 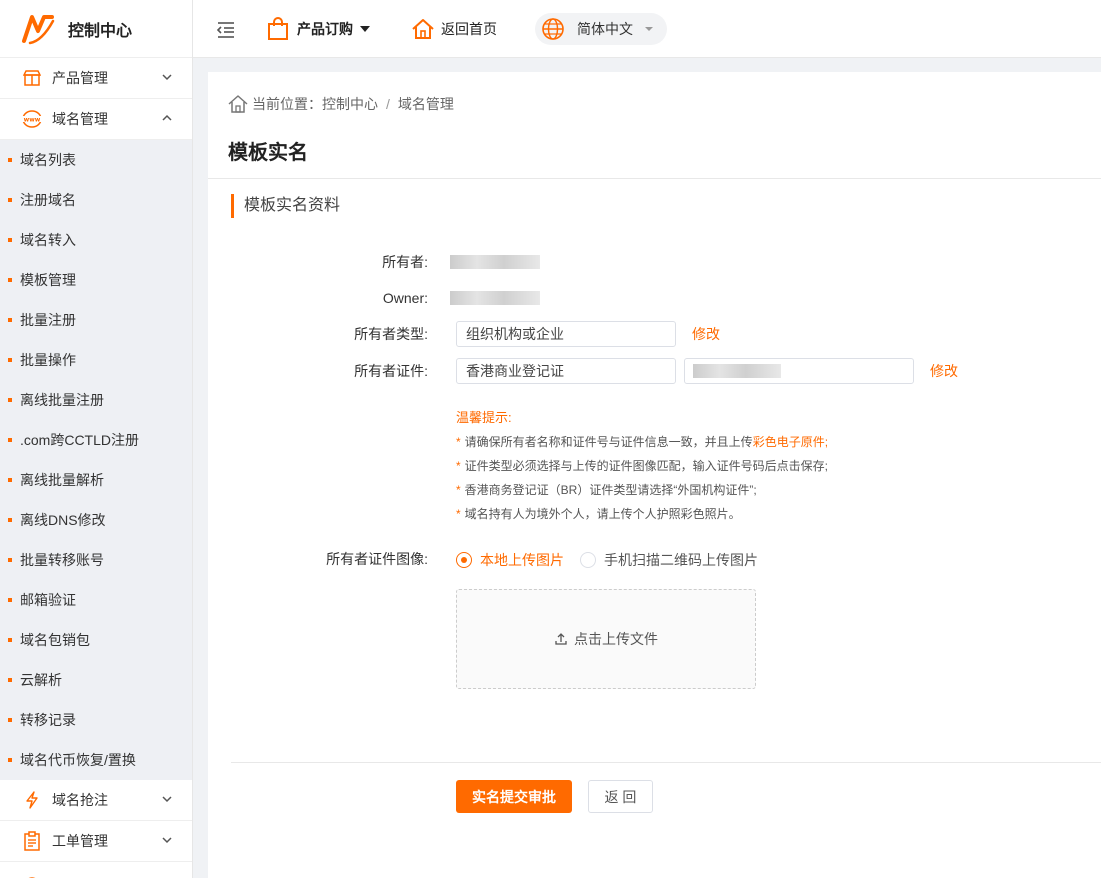 What do you see at coordinates (96, 240) in the screenshot?
I see `sidebar-item-transfer-in: 域名转入` at bounding box center [96, 240].